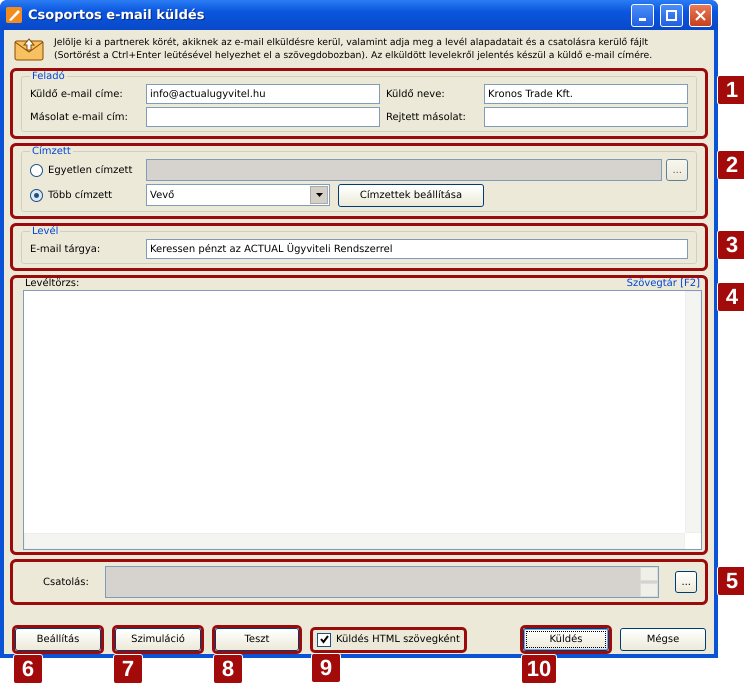 The image size is (744, 691). Describe the element at coordinates (416, 94) in the screenshot. I see `field-label: Küldő neve:` at that location.